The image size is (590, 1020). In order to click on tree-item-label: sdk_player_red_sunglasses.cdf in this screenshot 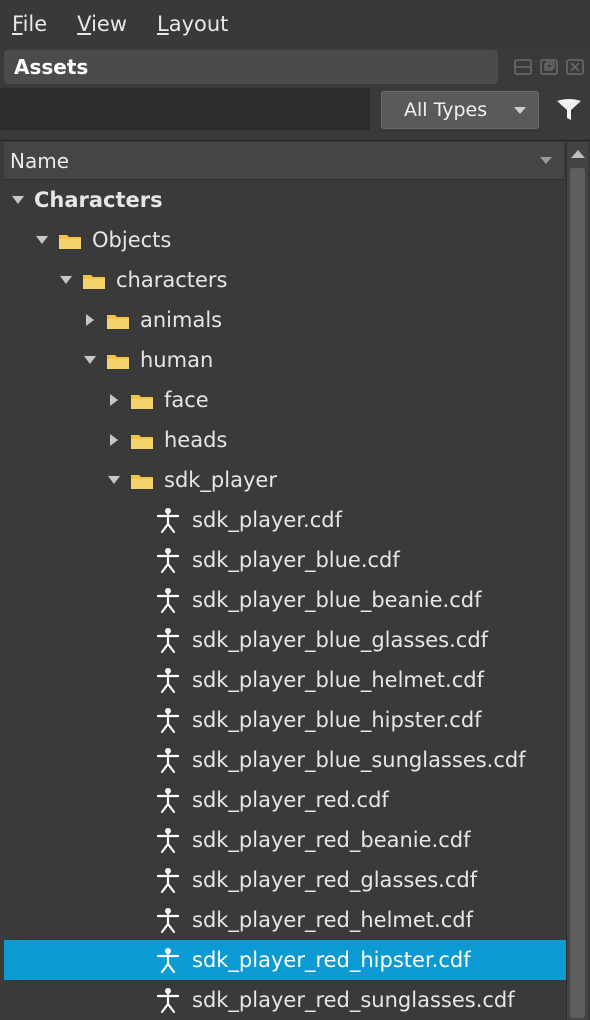, I will do `click(353, 1000)`.